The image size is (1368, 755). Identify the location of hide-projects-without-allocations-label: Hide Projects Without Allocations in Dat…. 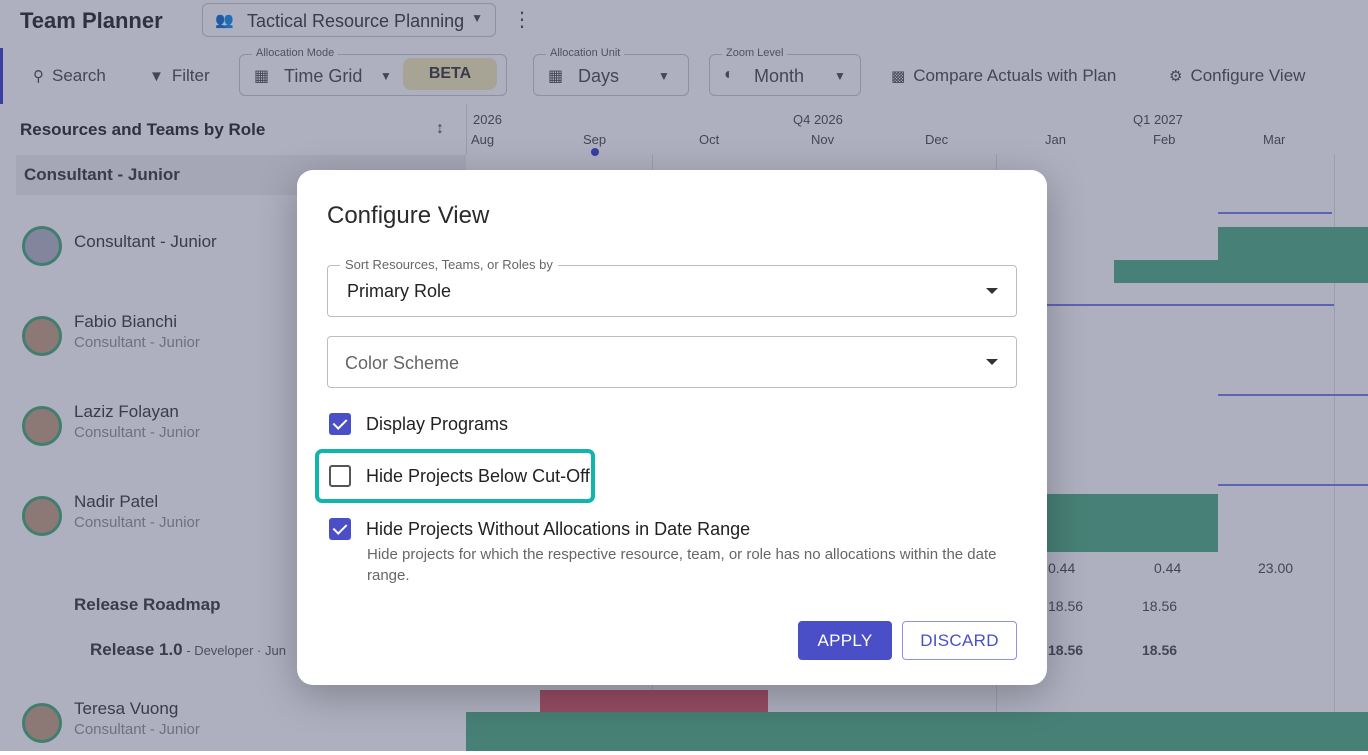
(558, 529).